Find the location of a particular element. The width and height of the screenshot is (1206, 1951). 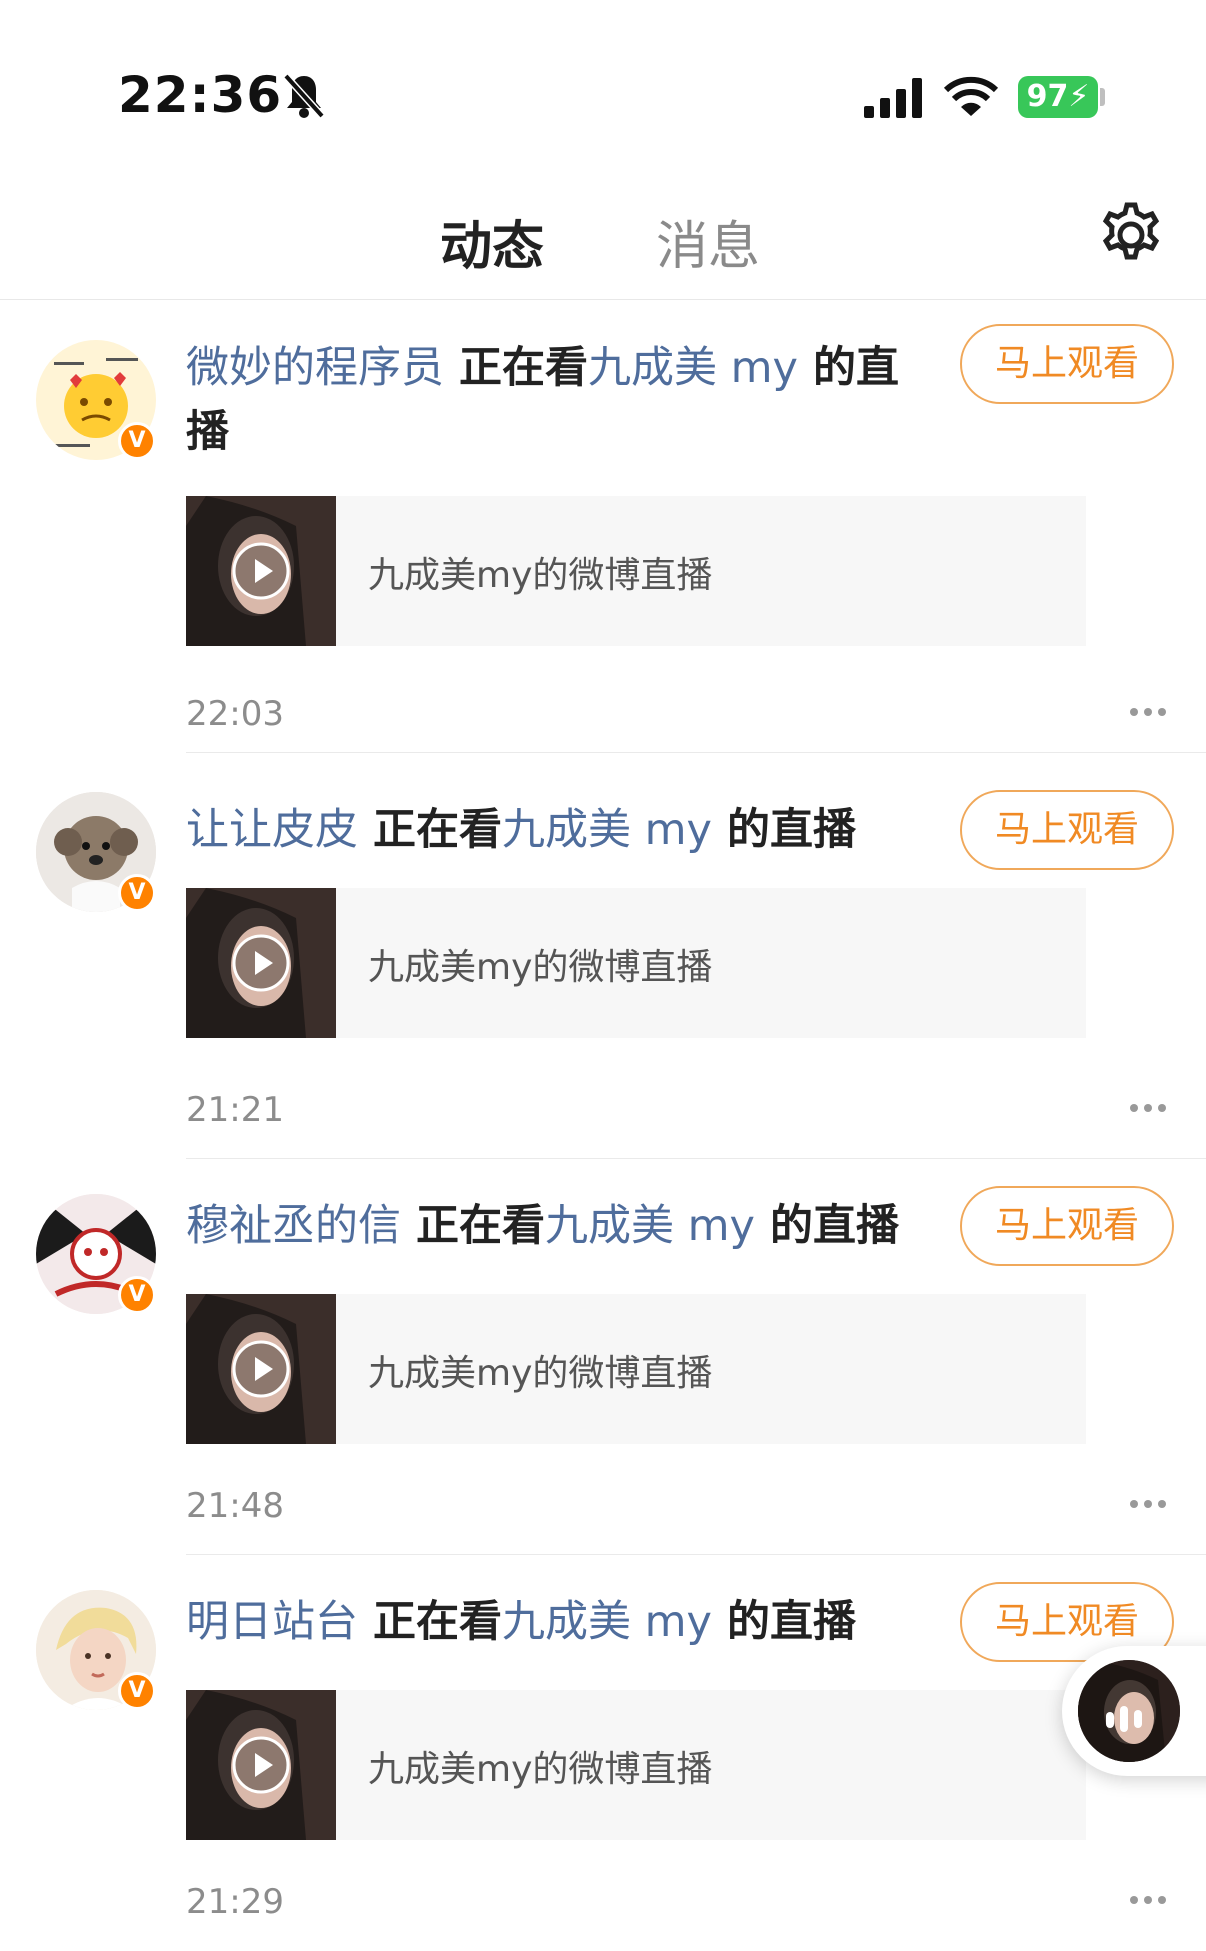

status-bar: 22:36 97⚡ is located at coordinates (603, 75).